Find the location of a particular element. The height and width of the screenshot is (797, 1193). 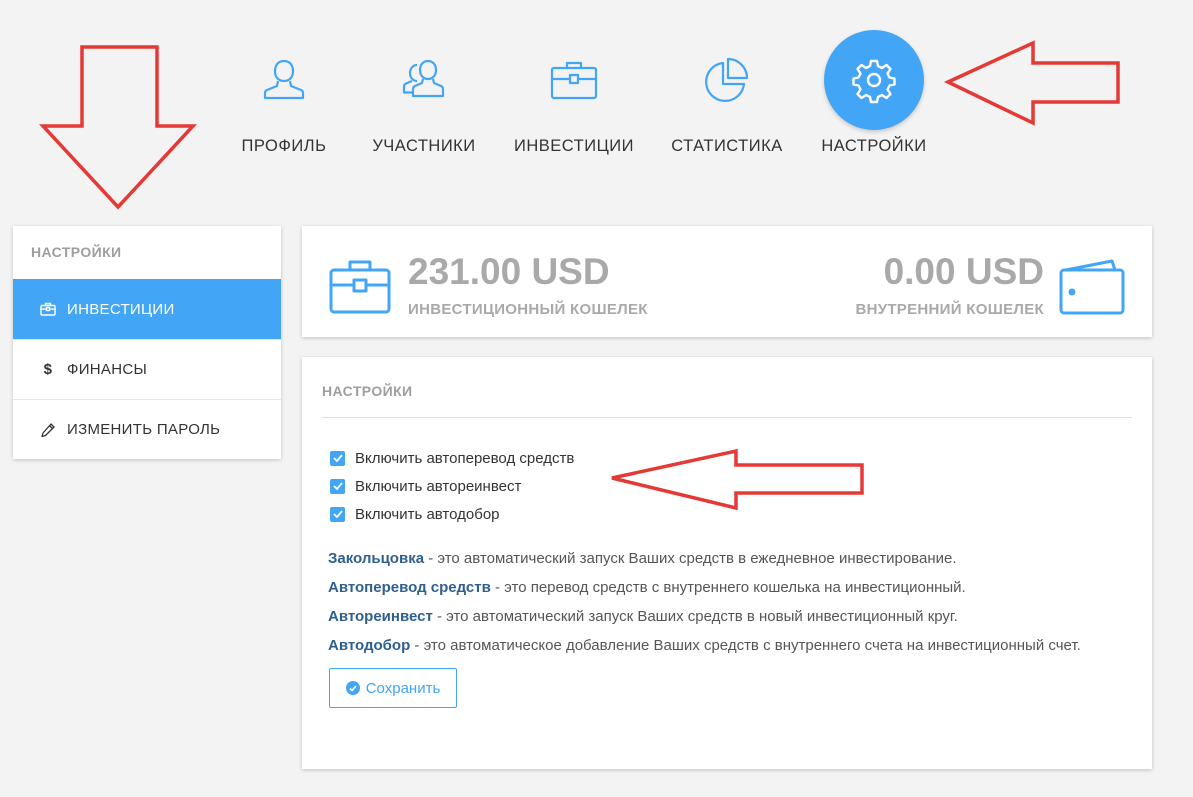

nav-item-investments: ИНВЕСТИЦИИ is located at coordinates (574, 93).